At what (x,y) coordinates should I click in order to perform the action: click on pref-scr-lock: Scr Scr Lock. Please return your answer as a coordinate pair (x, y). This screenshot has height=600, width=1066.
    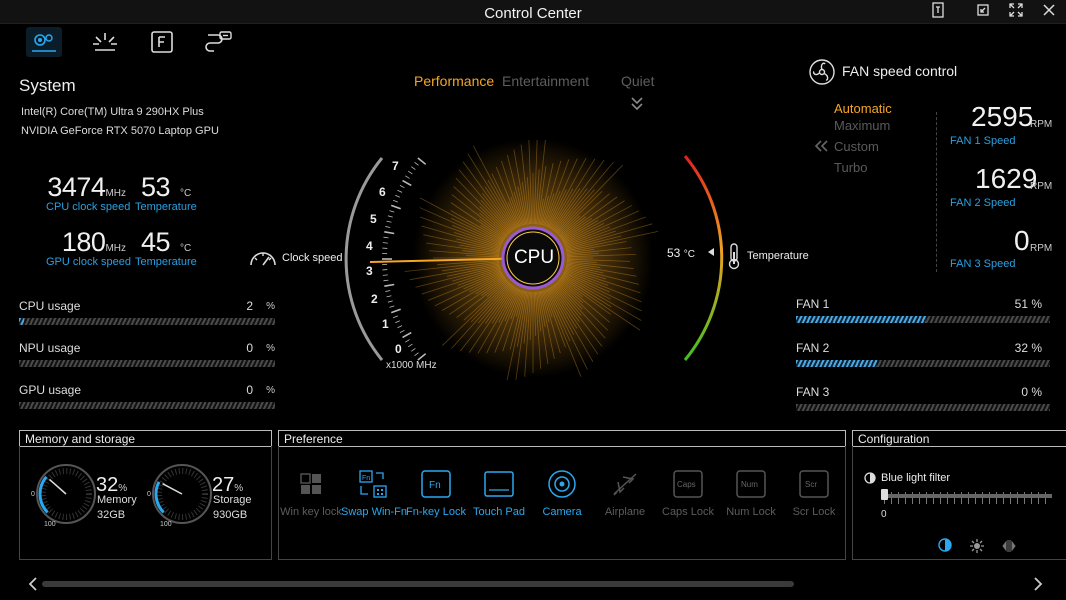
    Looking at the image, I should click on (814, 493).